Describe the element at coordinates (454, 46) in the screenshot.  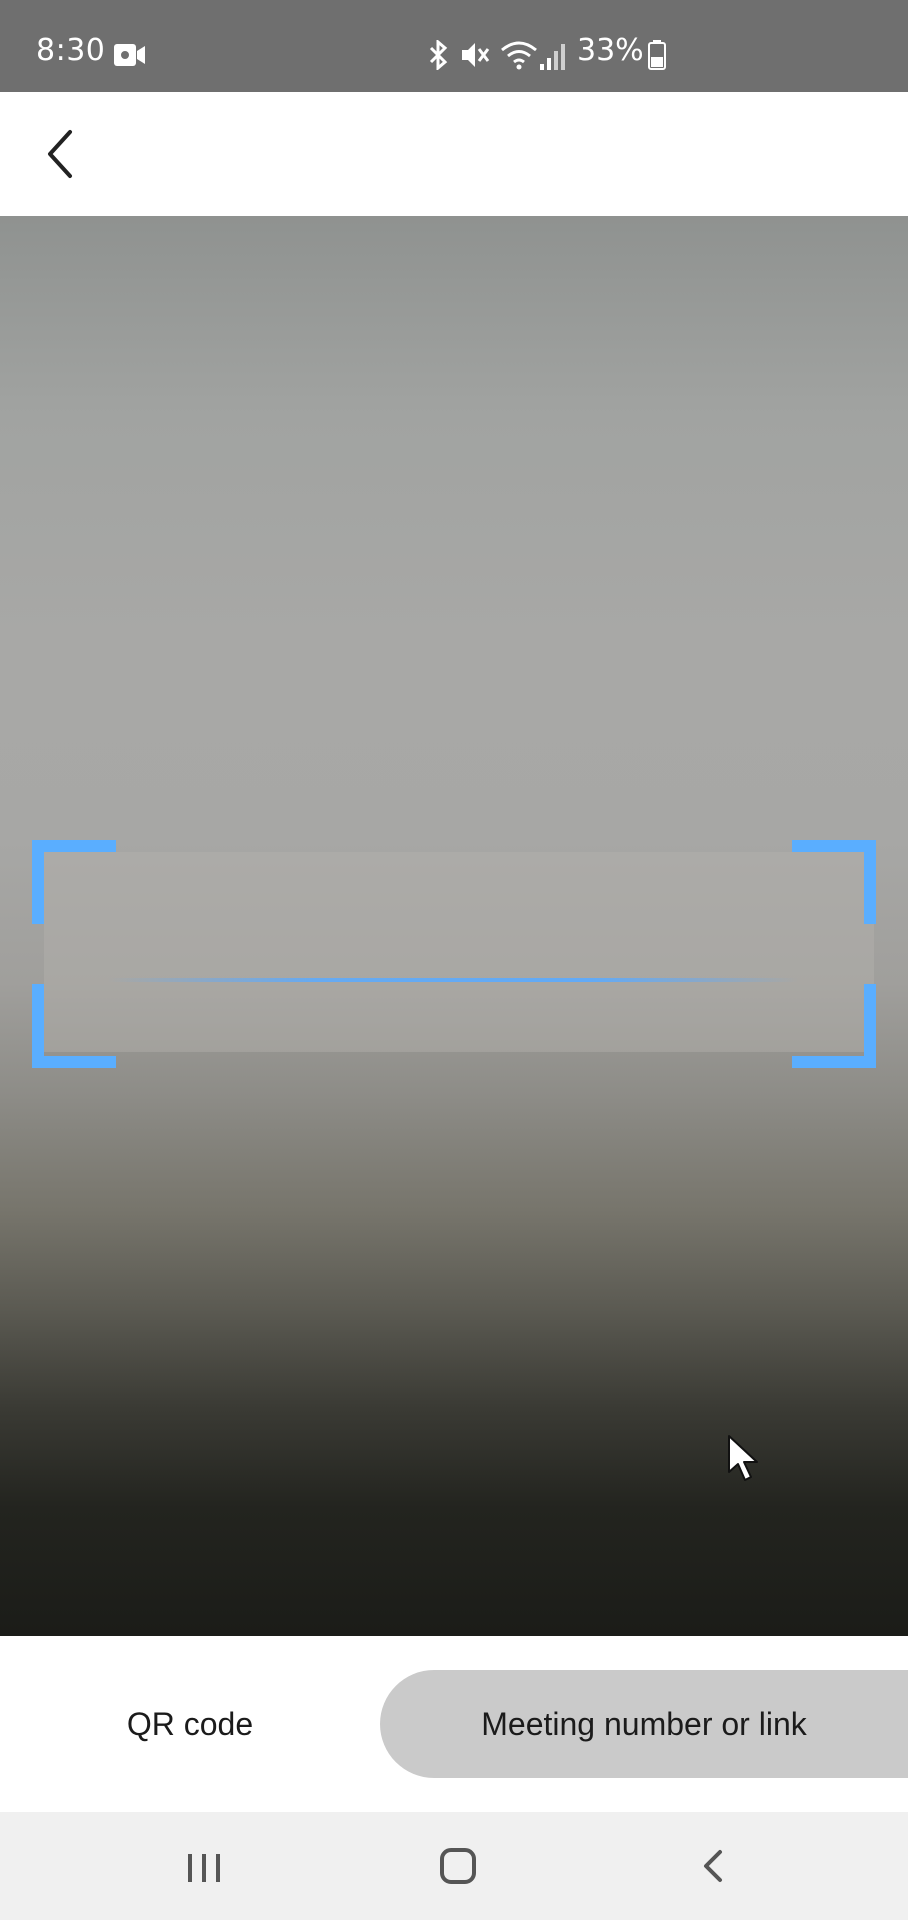
I see `status-bar: 8:30 33%` at that location.